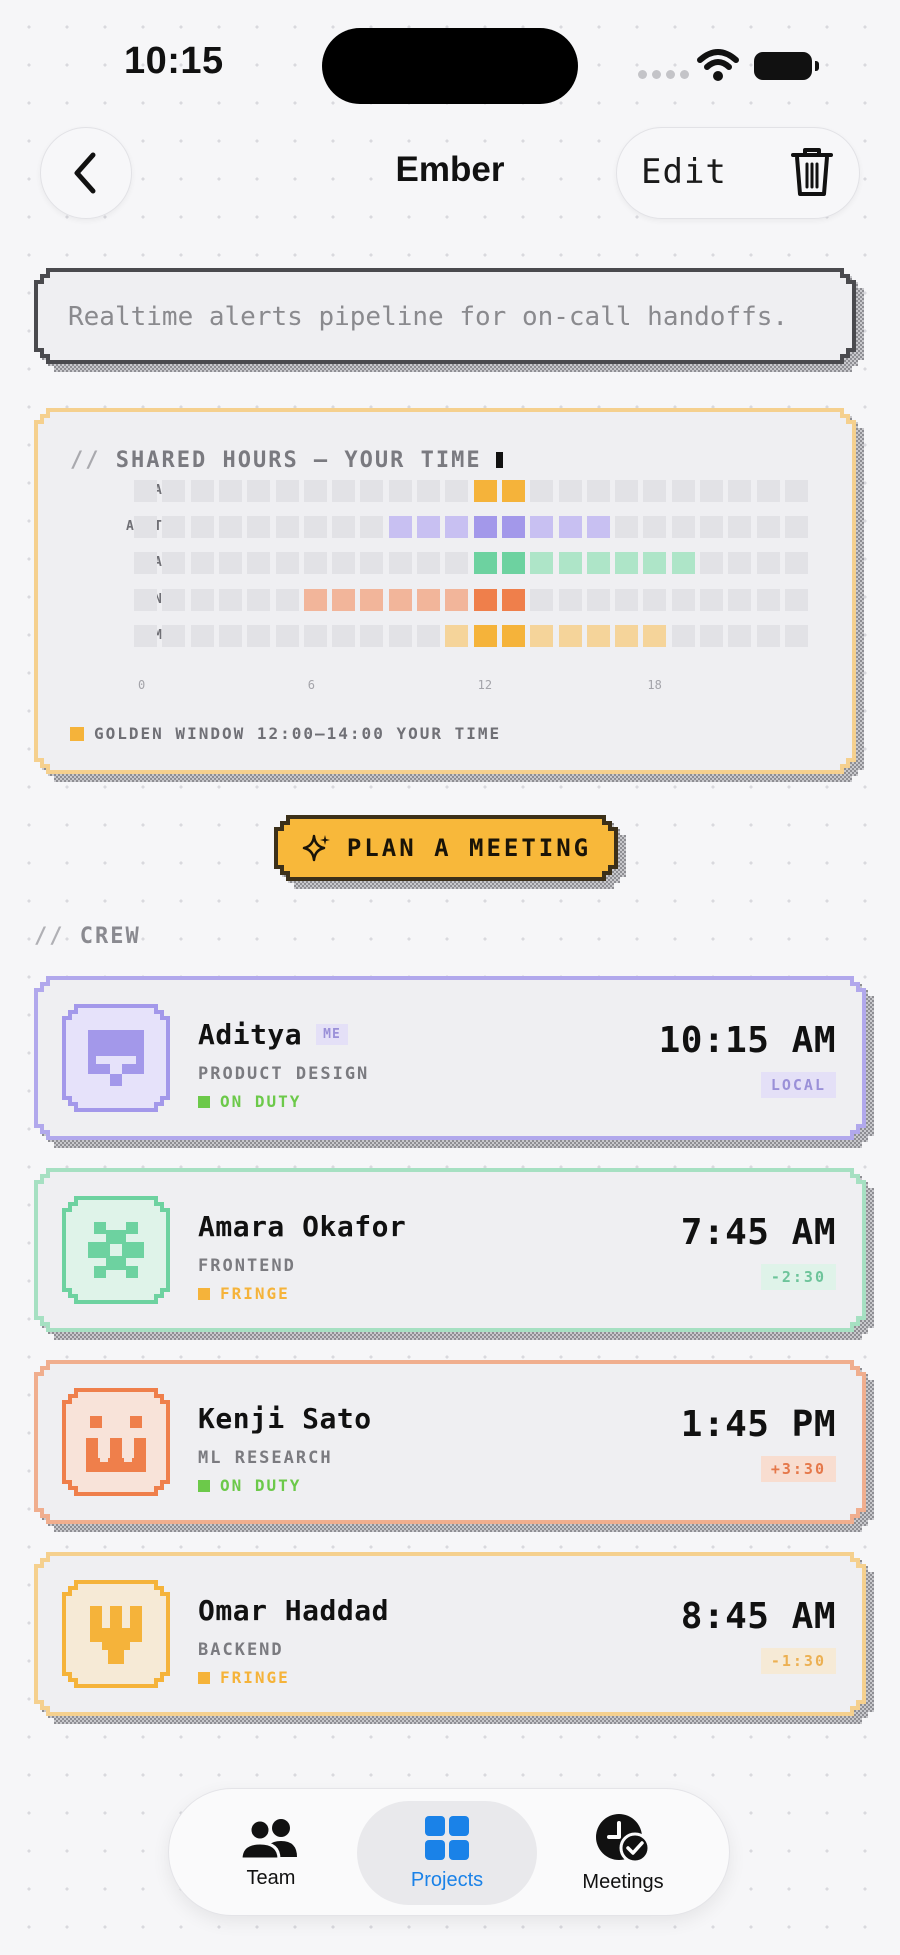 The image size is (900, 1955). What do you see at coordinates (116, 1442) in the screenshot?
I see `face-avatar-icon` at bounding box center [116, 1442].